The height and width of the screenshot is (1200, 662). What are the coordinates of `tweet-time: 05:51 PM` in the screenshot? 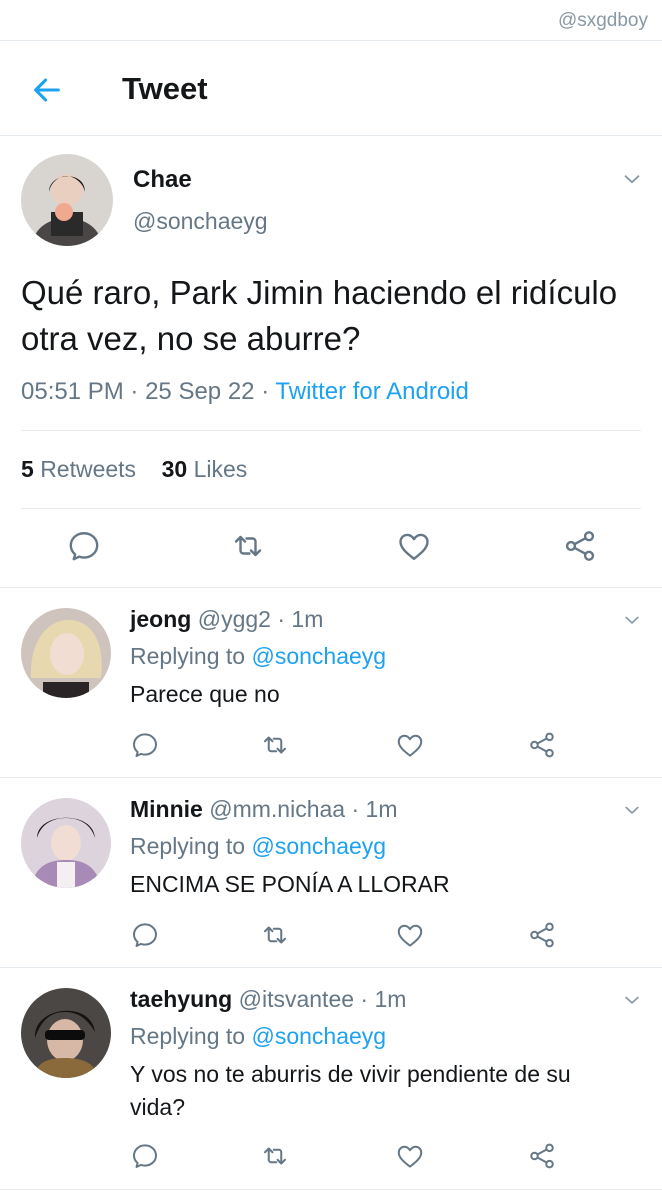 It's located at (72, 391).